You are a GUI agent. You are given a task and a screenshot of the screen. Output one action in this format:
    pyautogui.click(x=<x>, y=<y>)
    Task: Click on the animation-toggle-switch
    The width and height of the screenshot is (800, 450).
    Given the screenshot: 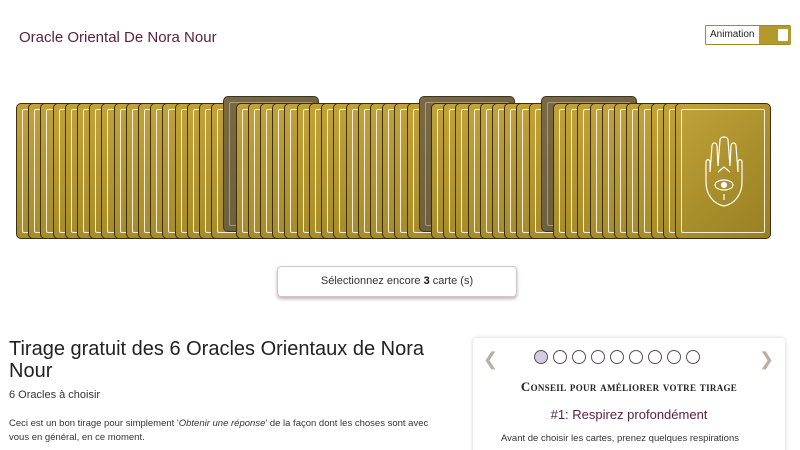 What is the action you would take?
    pyautogui.click(x=775, y=35)
    